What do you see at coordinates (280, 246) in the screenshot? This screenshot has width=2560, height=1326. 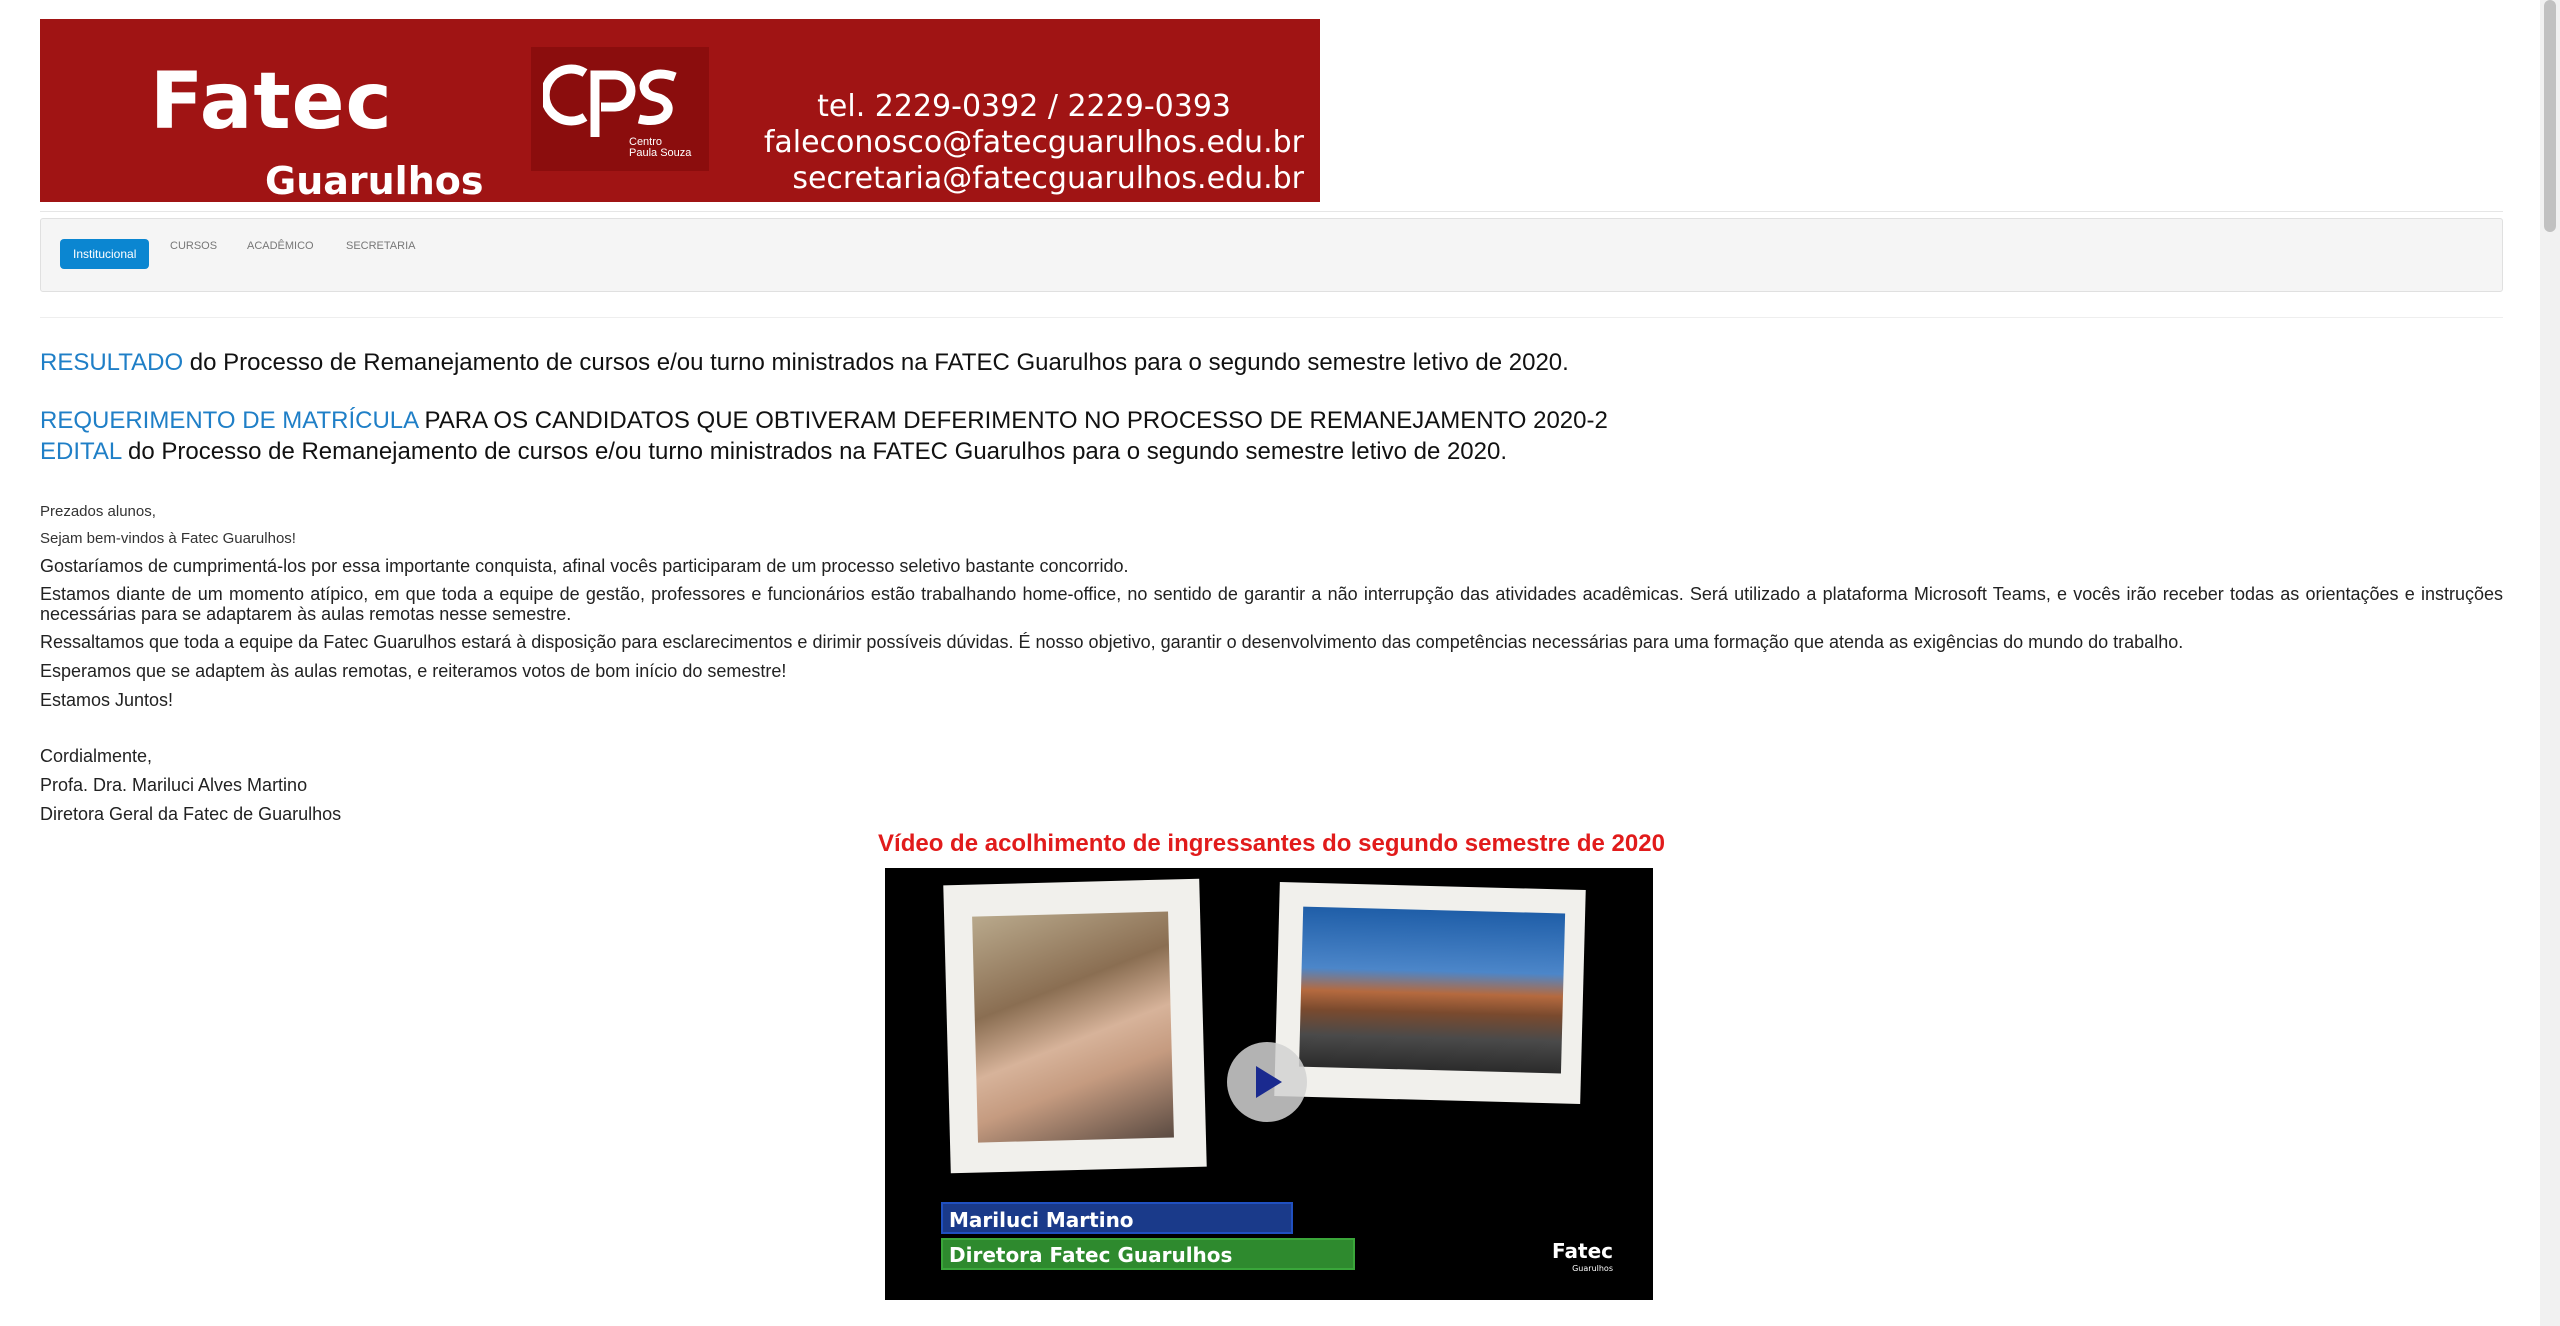 I see `nav-academico: Acadêmico` at bounding box center [280, 246].